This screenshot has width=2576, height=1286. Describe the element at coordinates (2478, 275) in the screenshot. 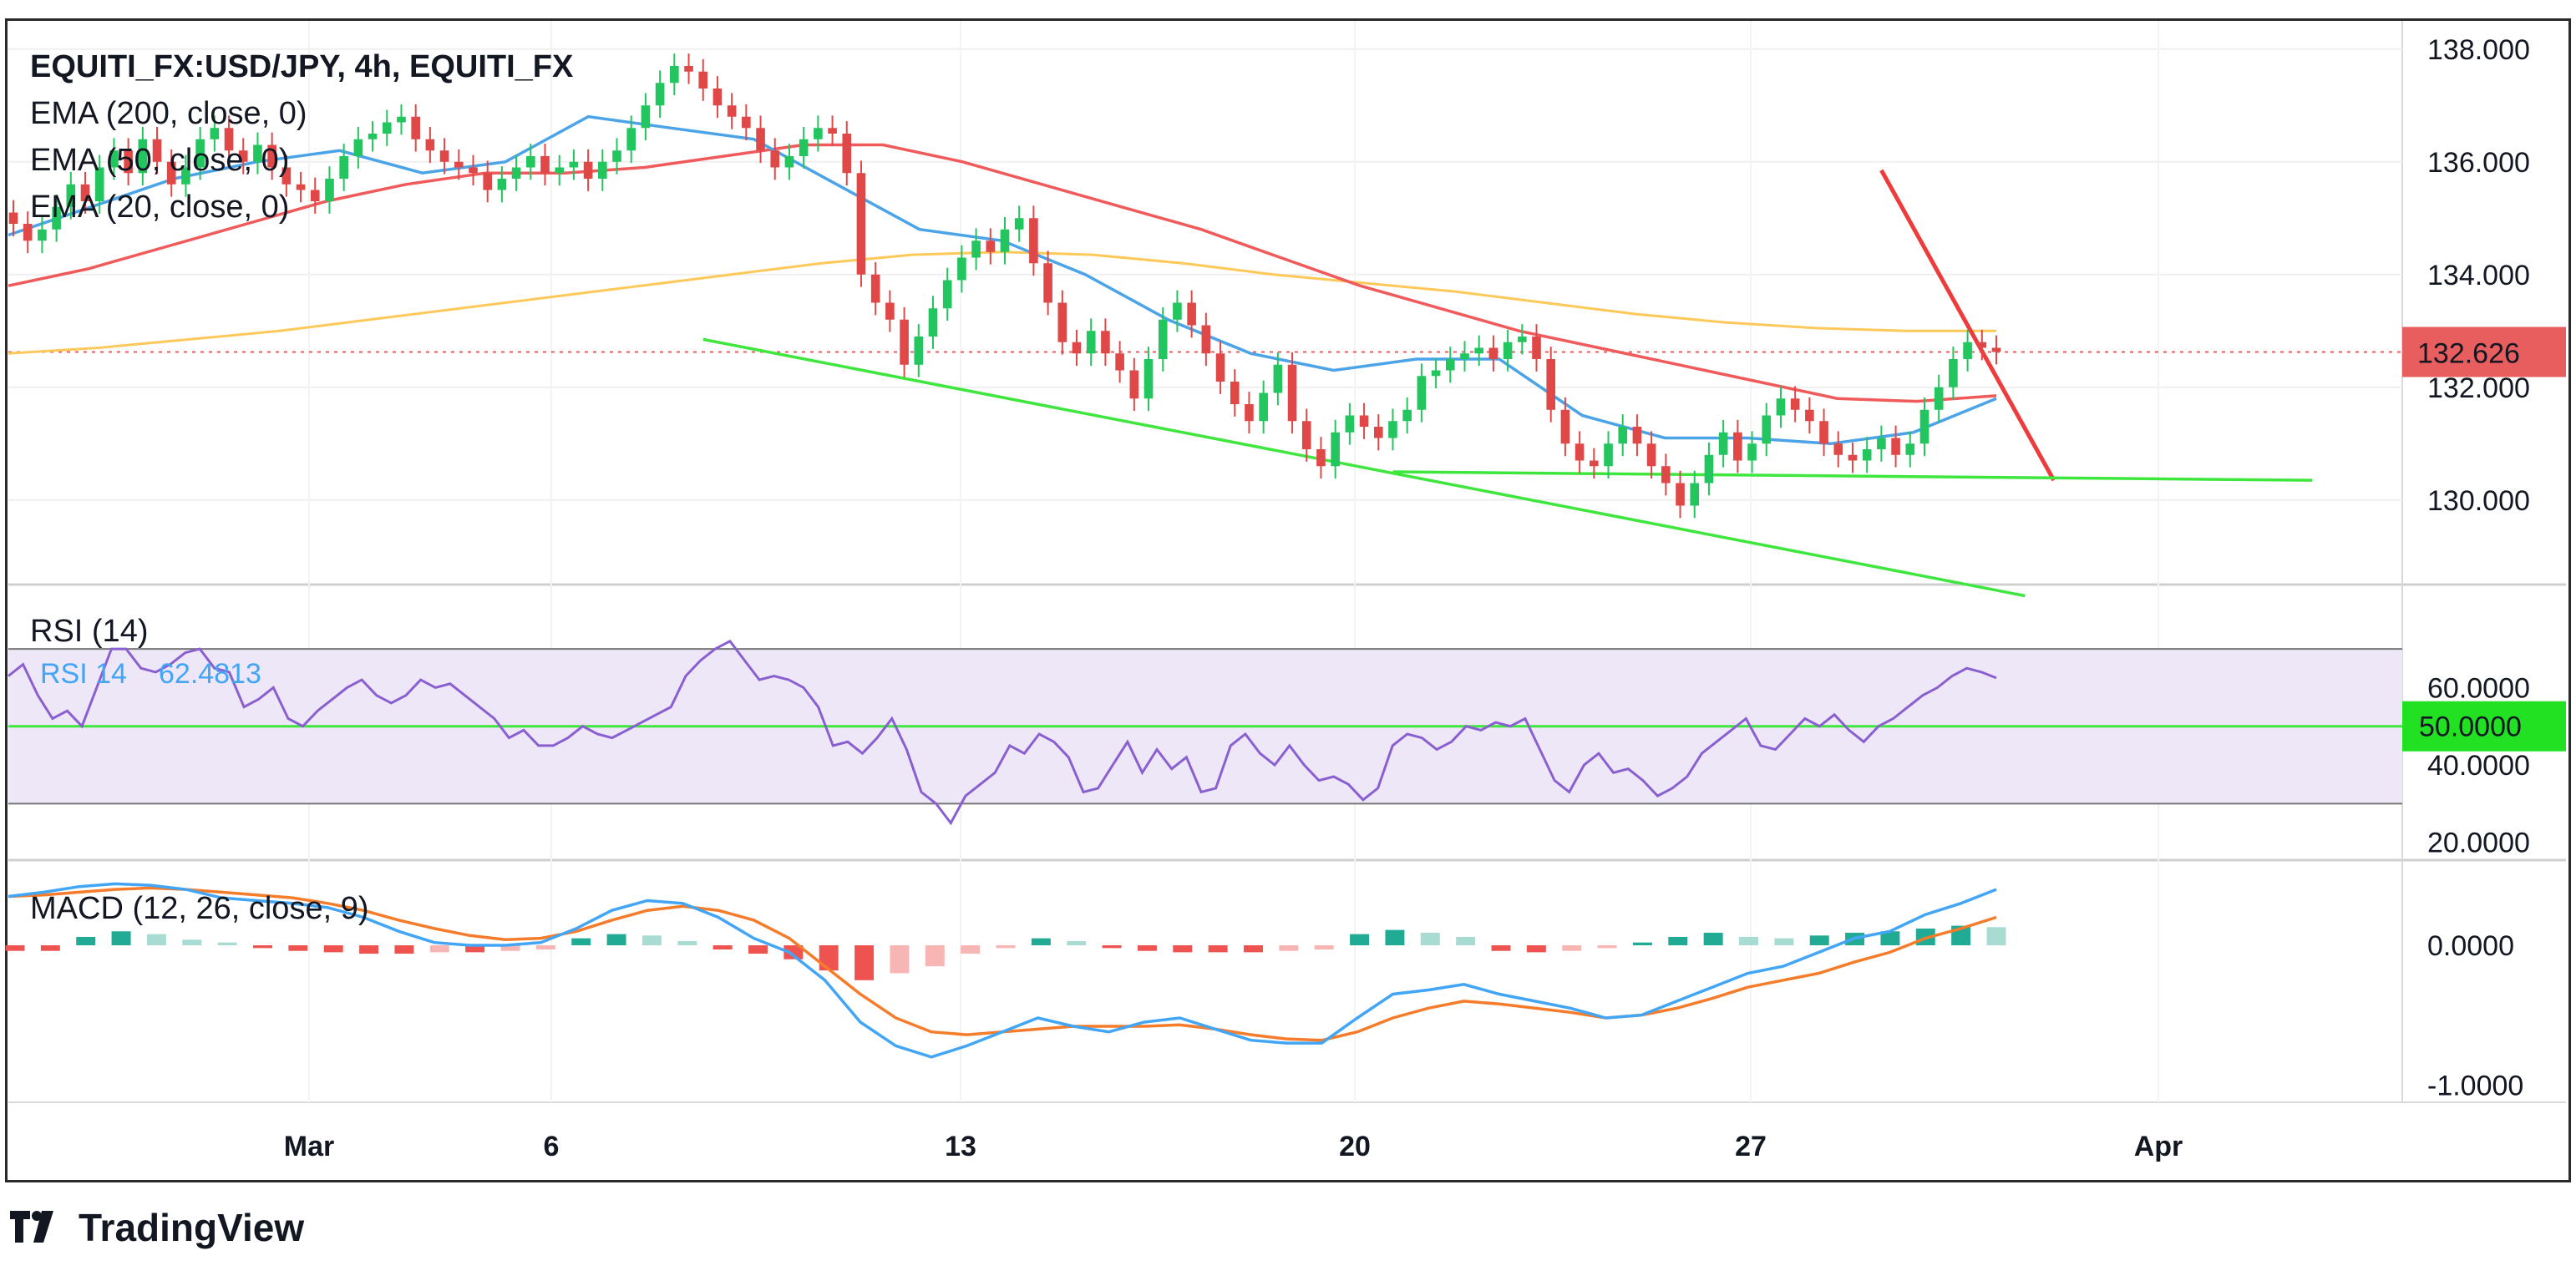

I see `price-tick-label: 134.000` at that location.